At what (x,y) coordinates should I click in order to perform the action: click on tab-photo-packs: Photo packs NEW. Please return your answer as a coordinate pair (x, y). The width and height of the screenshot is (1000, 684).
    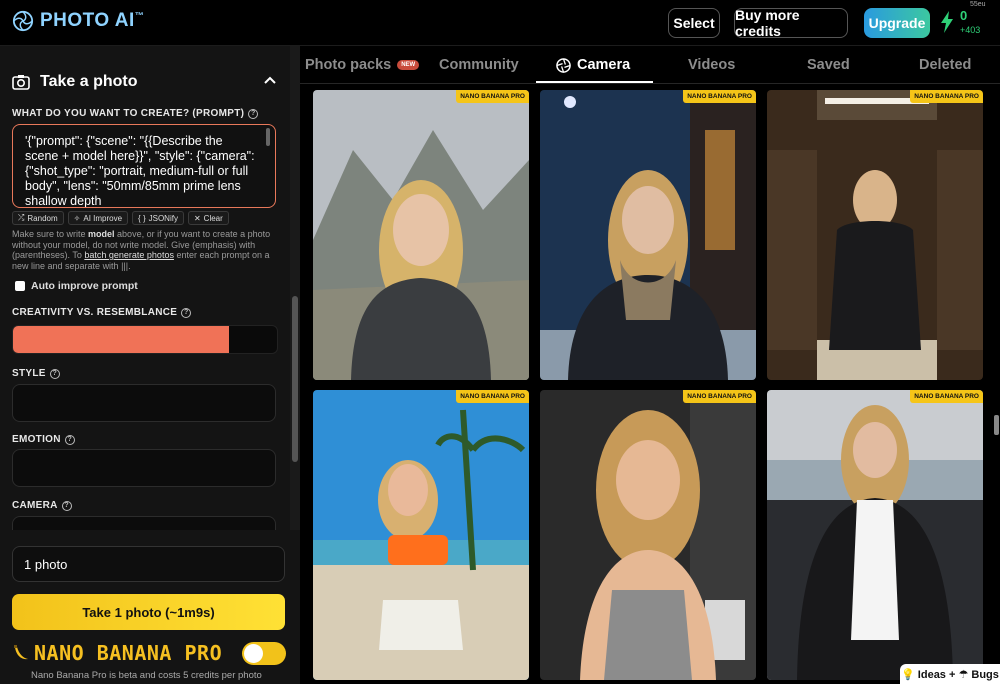
    Looking at the image, I should click on (362, 65).